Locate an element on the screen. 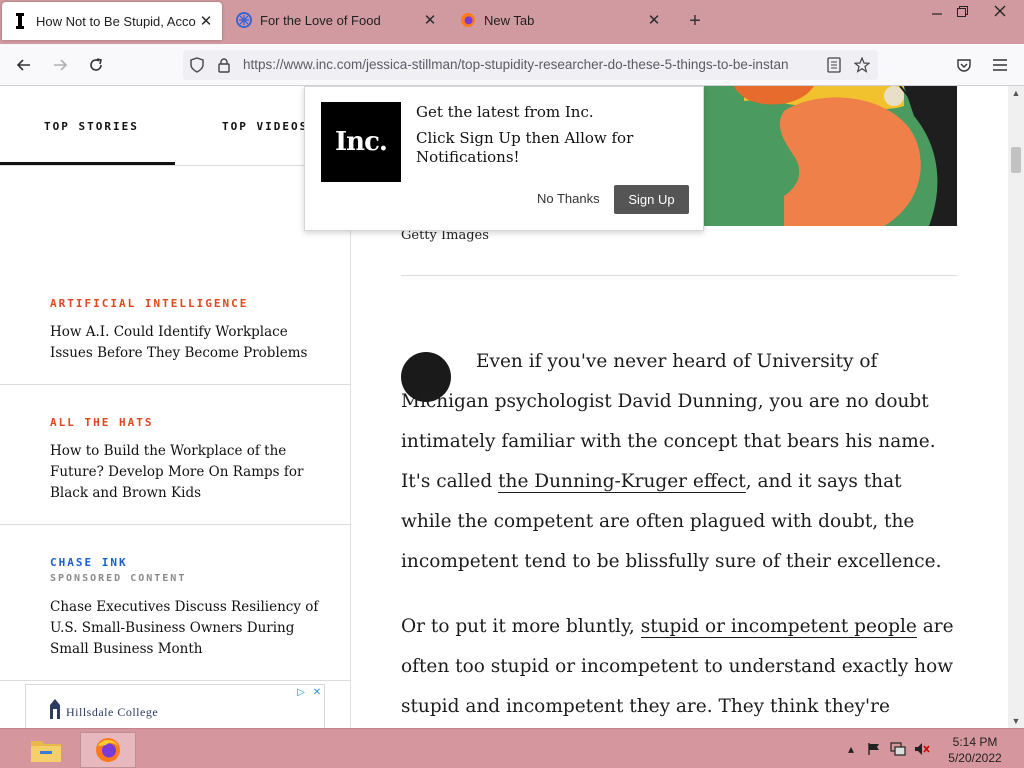 Image resolution: width=1024 pixels, height=768 pixels. action-center-flag-icon is located at coordinates (874, 749).